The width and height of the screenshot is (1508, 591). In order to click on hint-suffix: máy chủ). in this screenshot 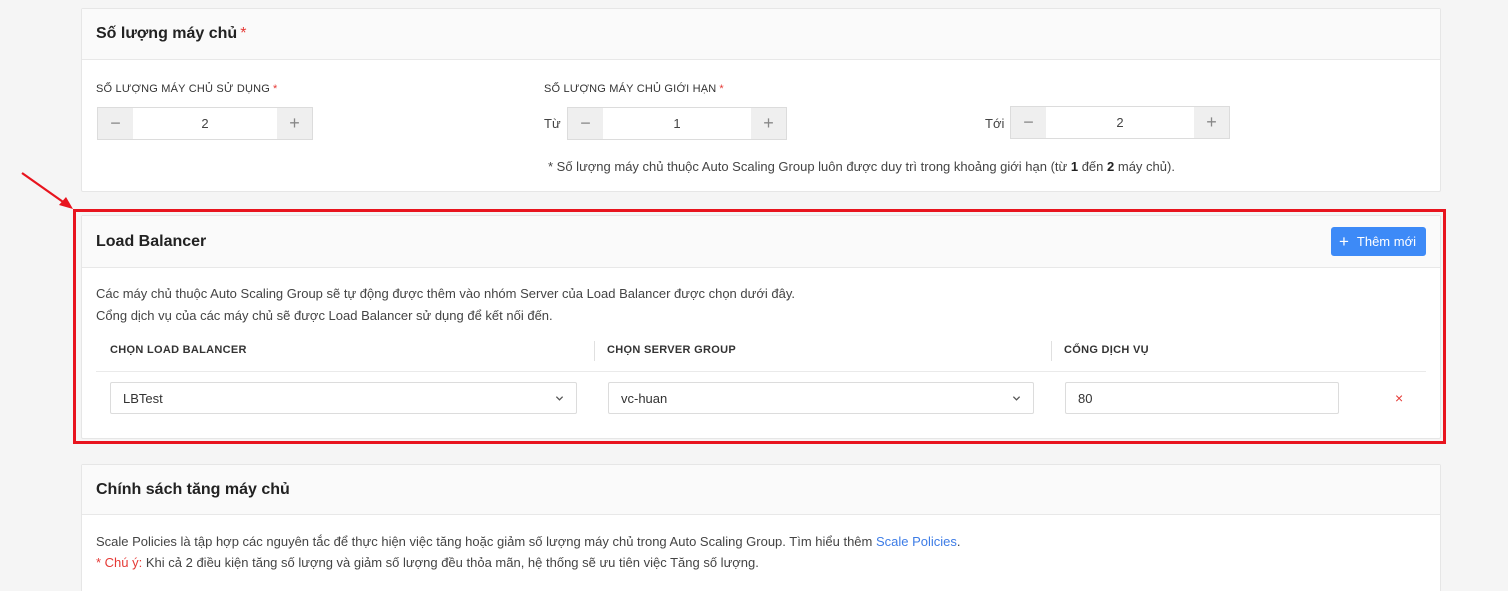, I will do `click(1144, 166)`.